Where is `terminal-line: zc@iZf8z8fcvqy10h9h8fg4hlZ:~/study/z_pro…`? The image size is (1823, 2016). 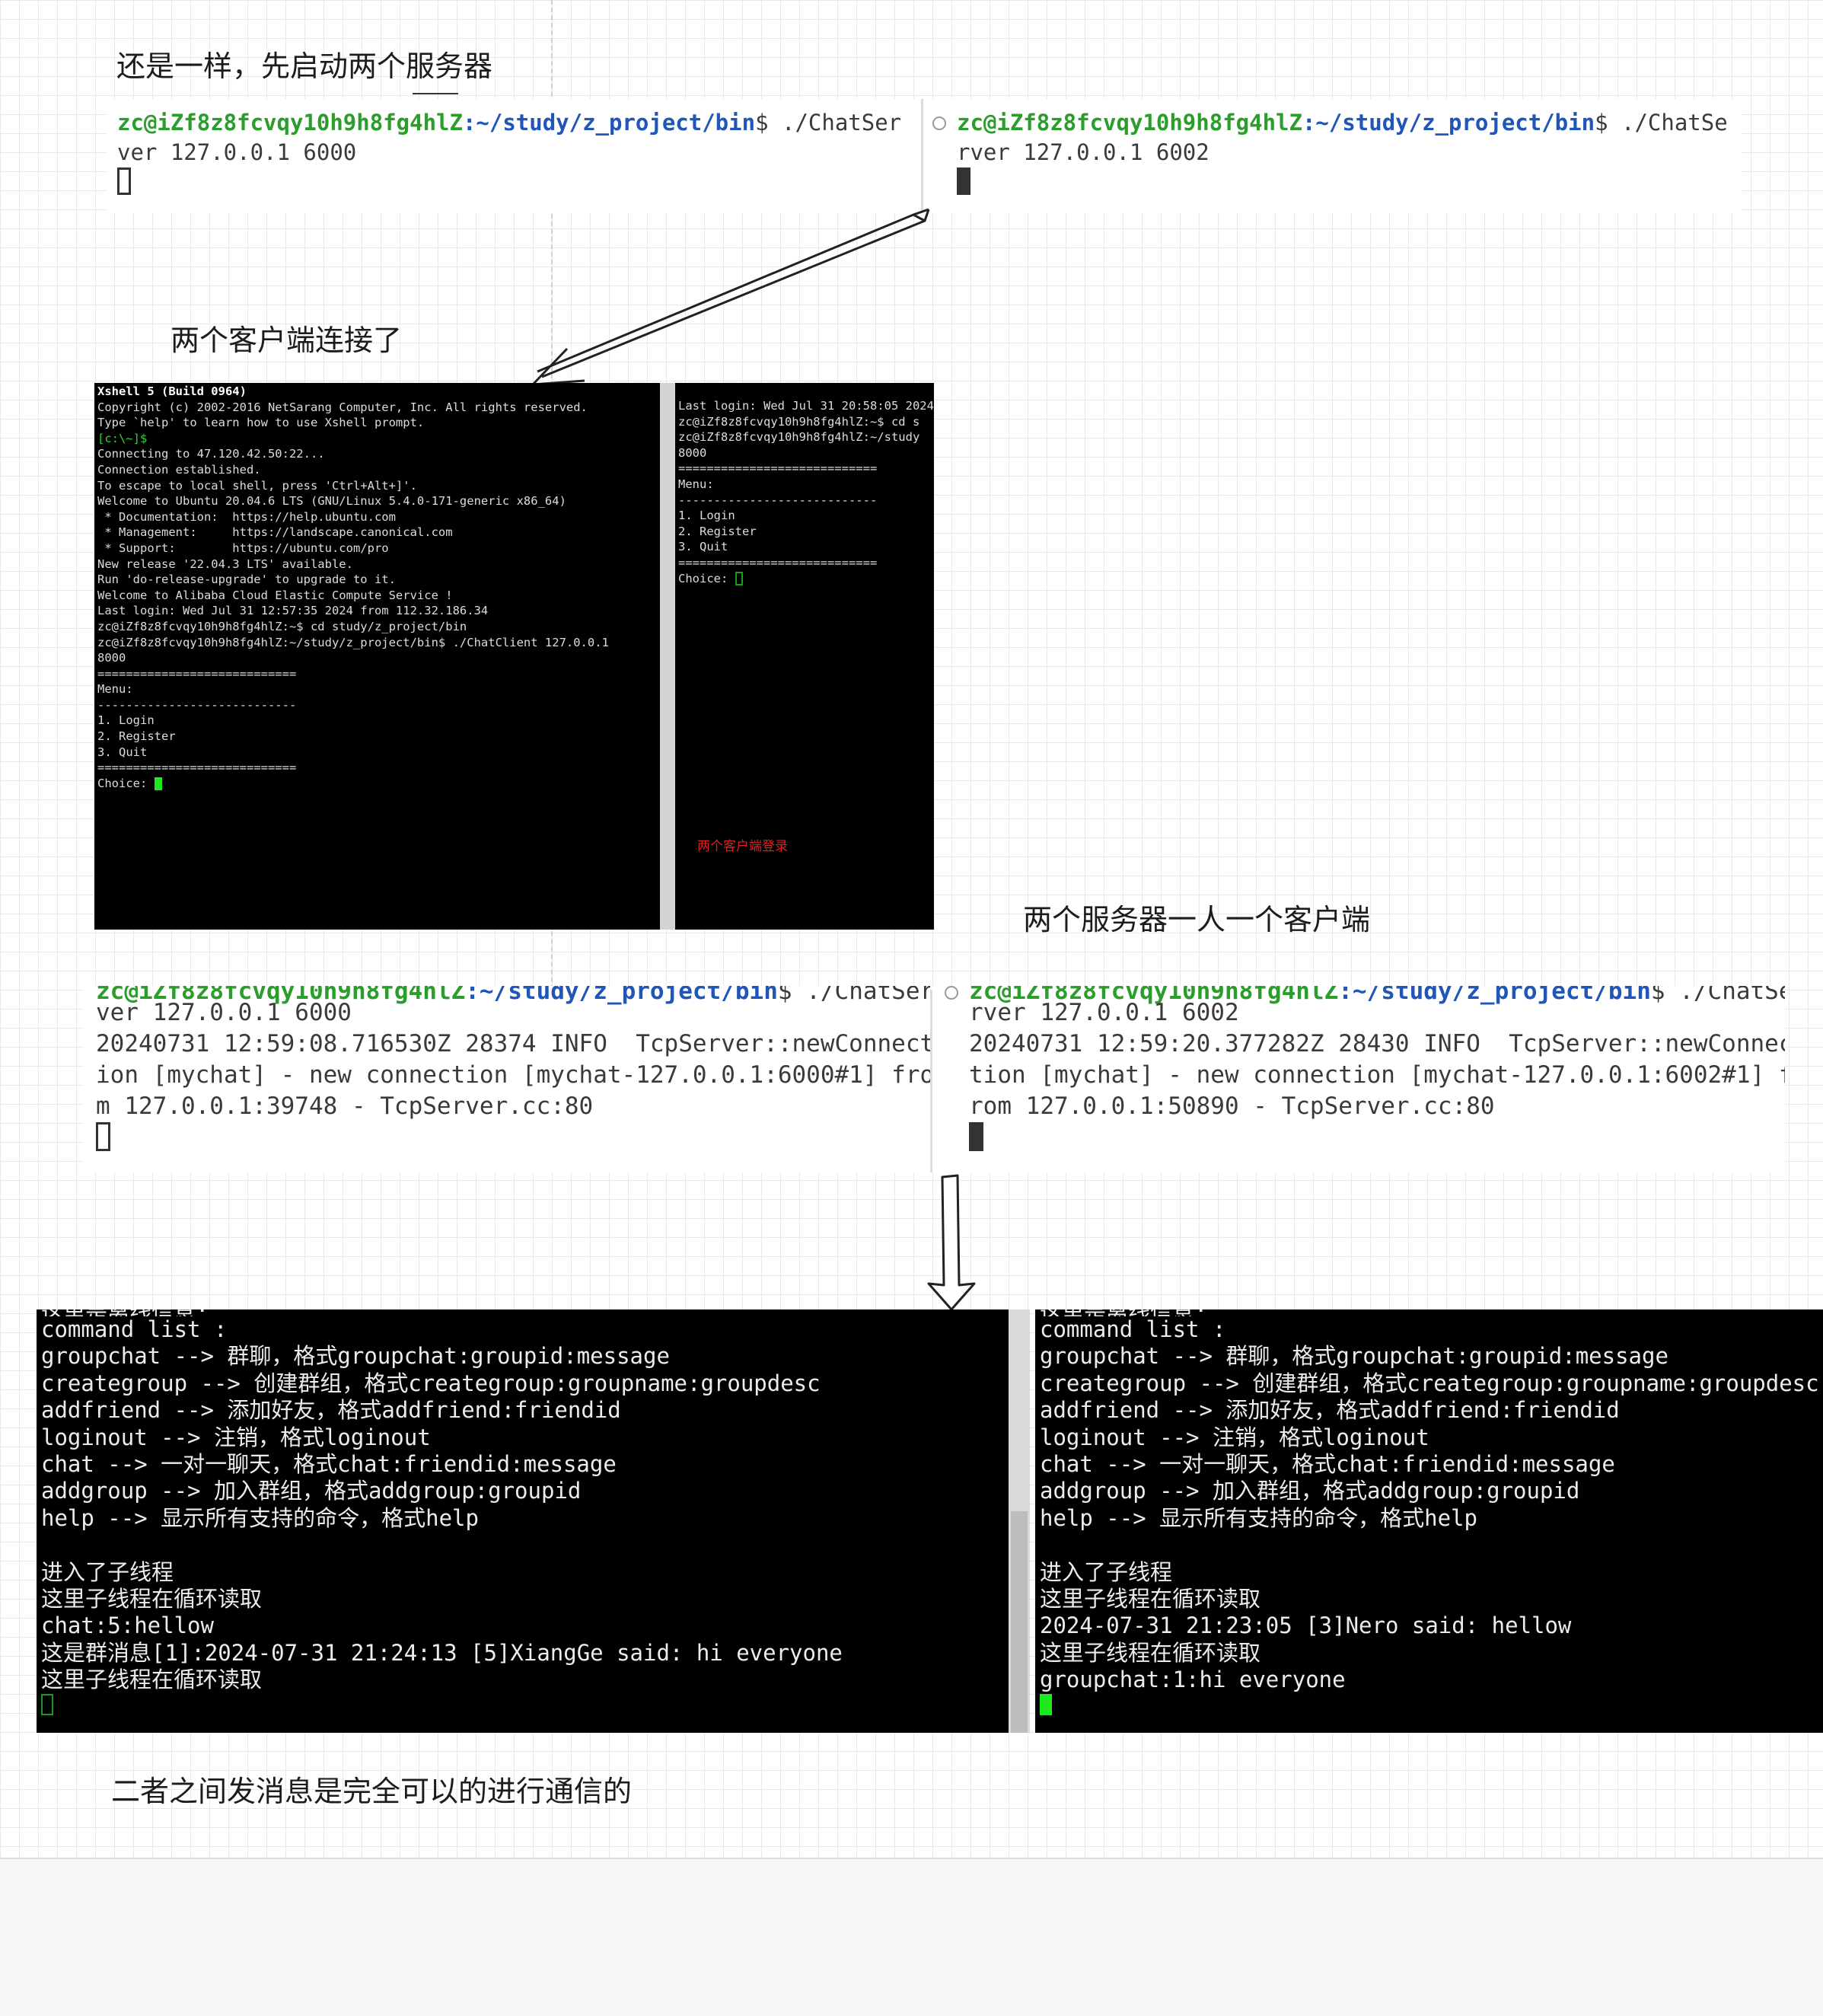 terminal-line: zc@iZf8z8fcvqy10h9h8fg4hlZ:~/study/z_pro… is located at coordinates (353, 642).